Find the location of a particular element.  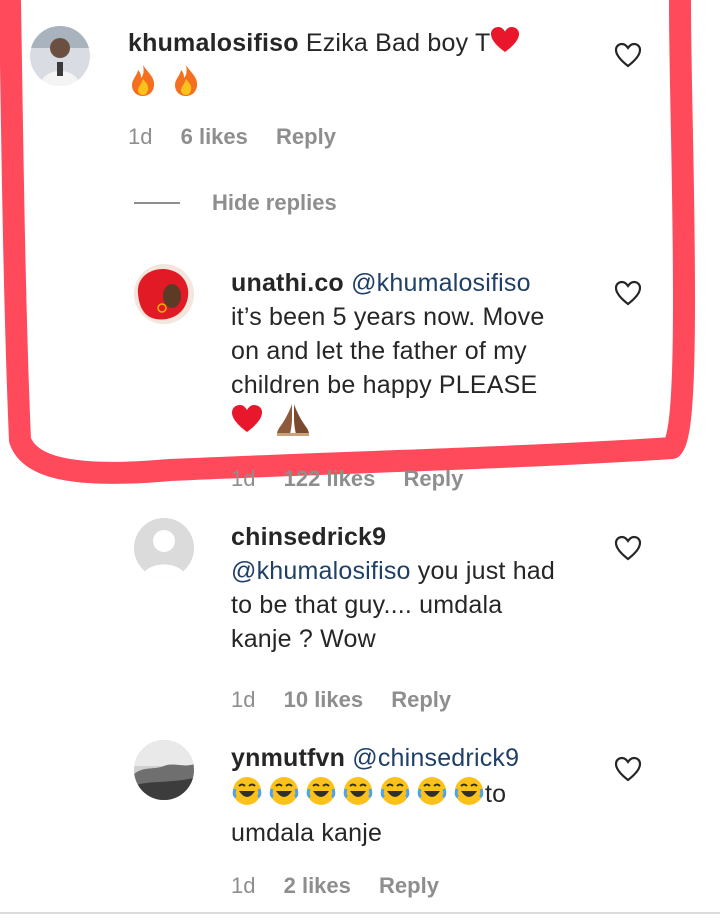

comment-body-line: to is located at coordinates (496, 794).